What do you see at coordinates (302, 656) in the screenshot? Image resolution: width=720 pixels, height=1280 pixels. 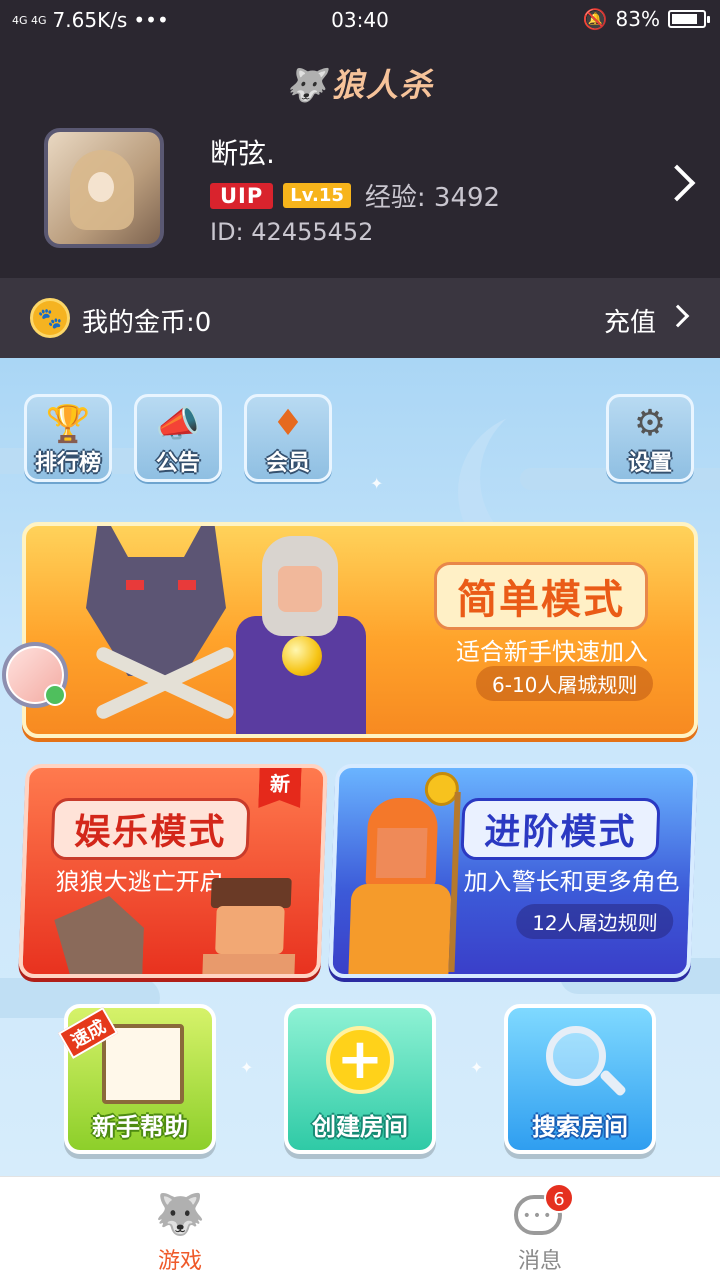 I see `crystal-ball-icon` at bounding box center [302, 656].